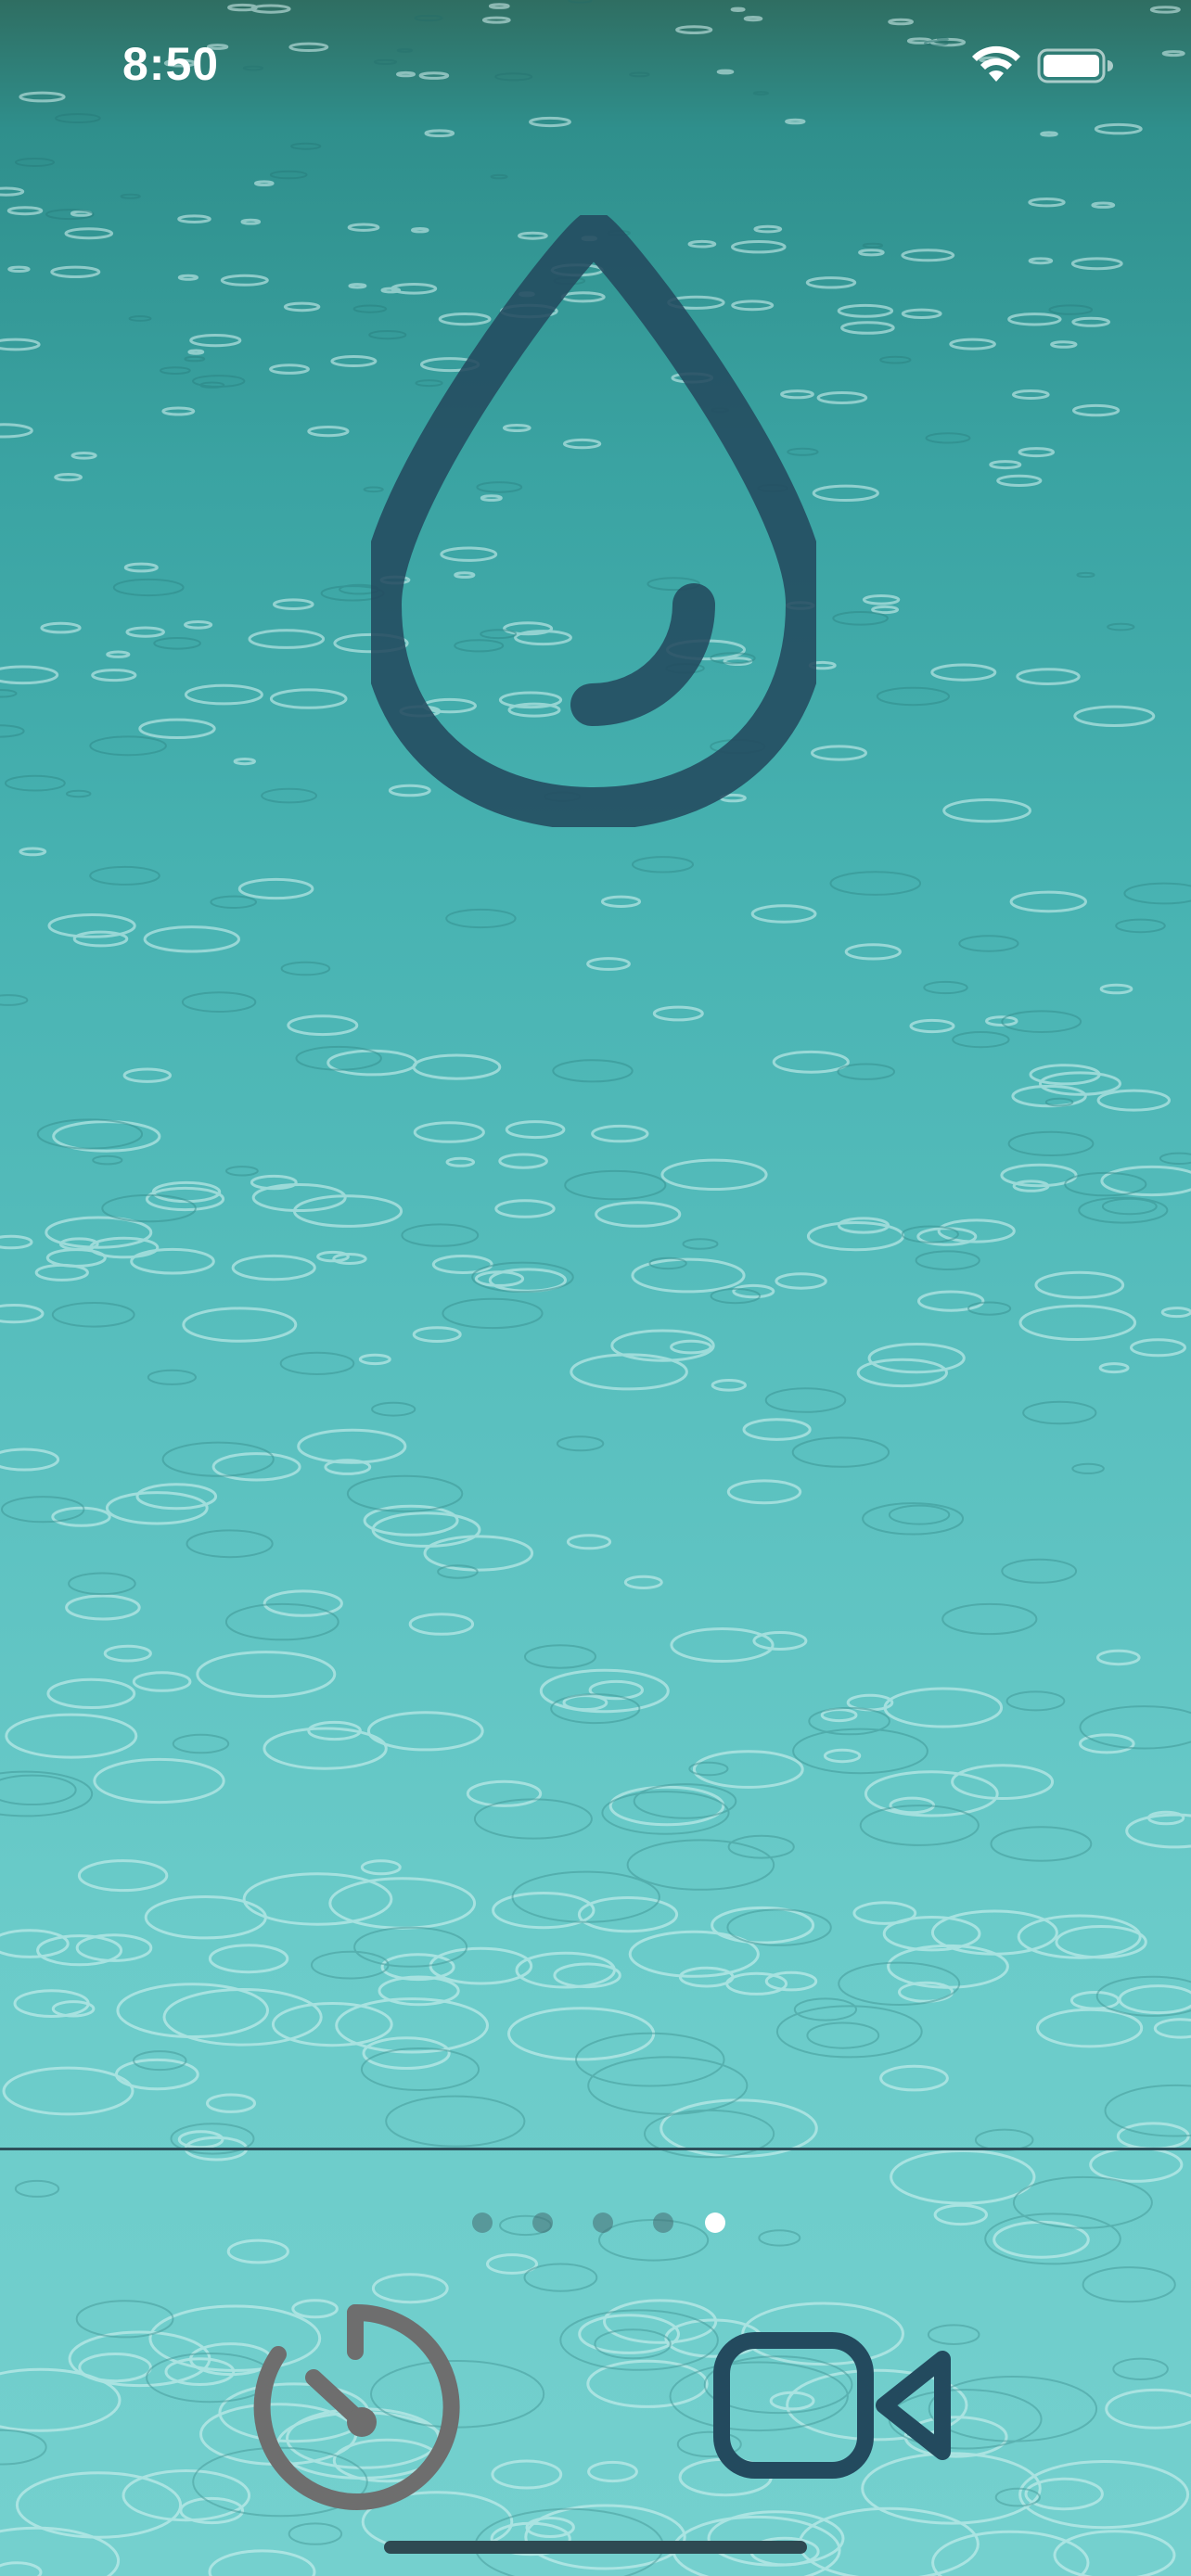  What do you see at coordinates (1075, 66) in the screenshot?
I see `battery-icon` at bounding box center [1075, 66].